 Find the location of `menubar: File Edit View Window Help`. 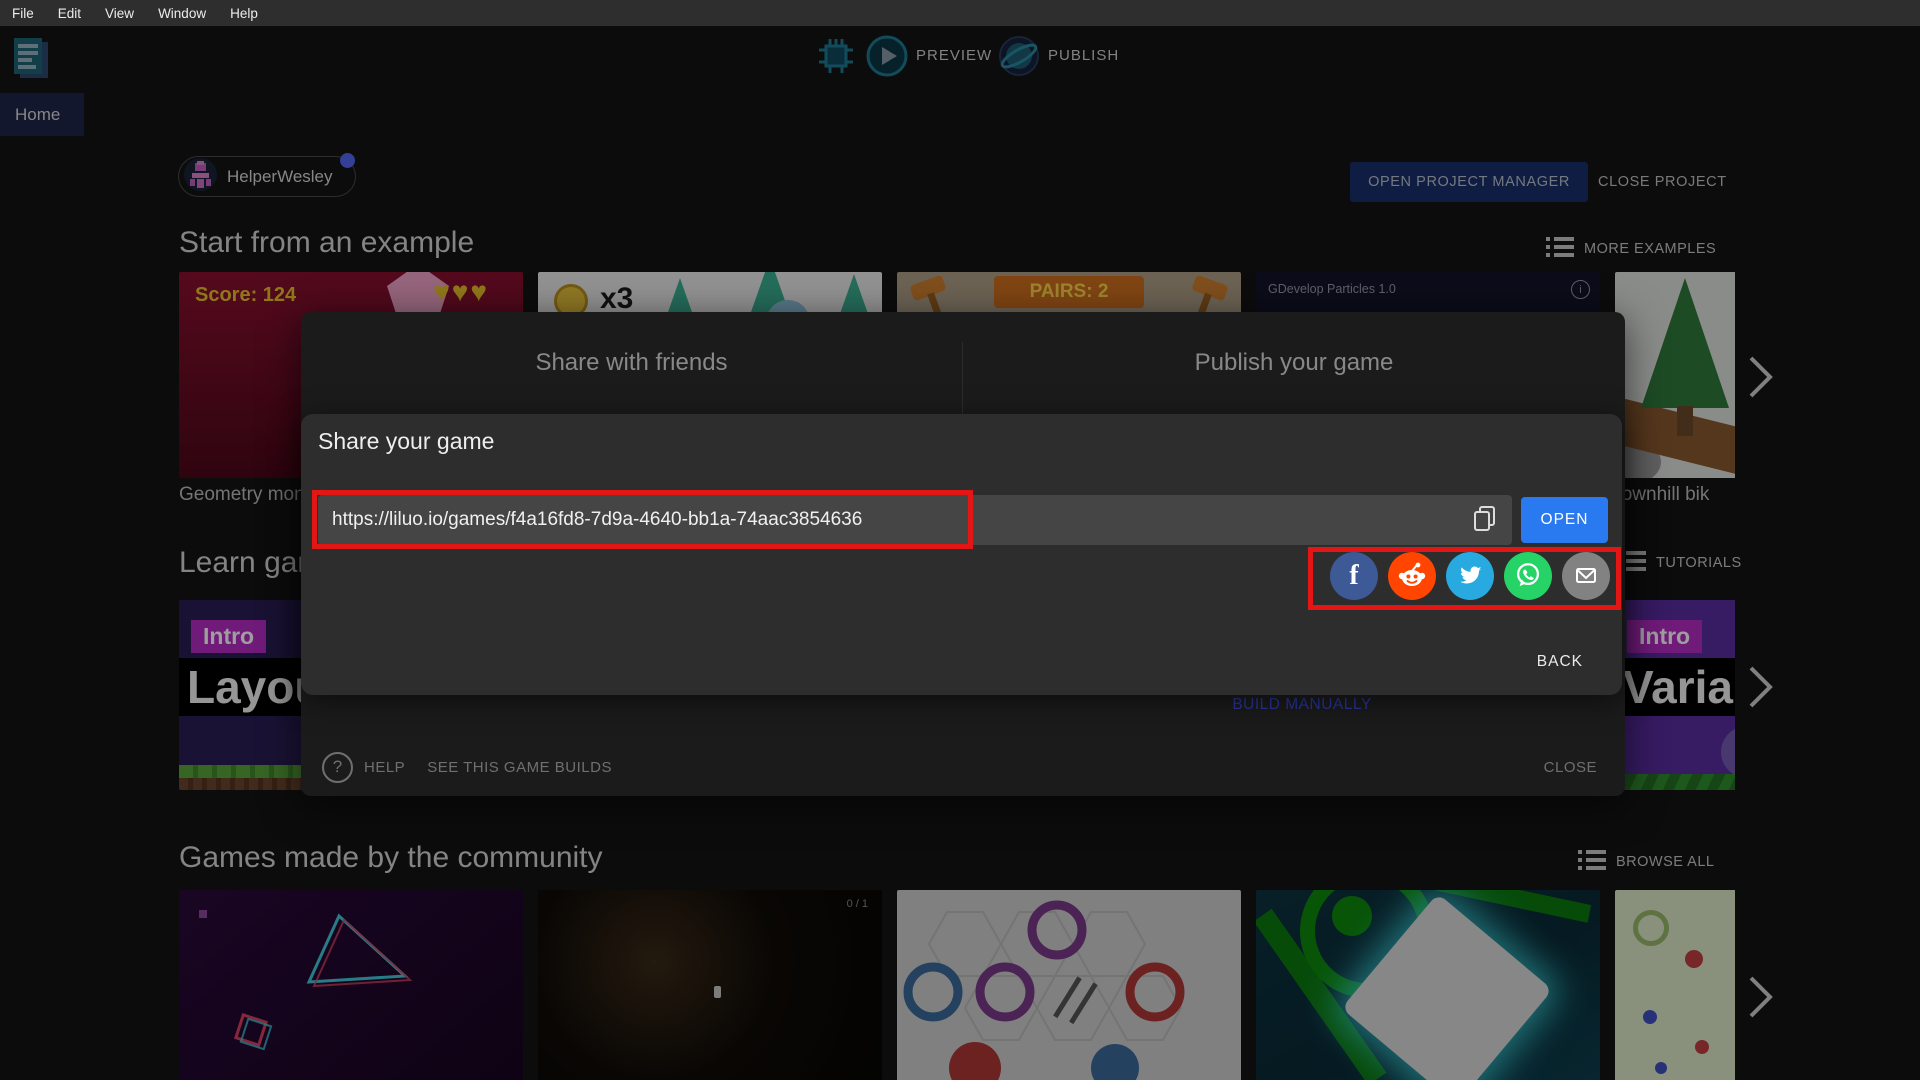

menubar: File Edit View Window Help is located at coordinates (960, 13).